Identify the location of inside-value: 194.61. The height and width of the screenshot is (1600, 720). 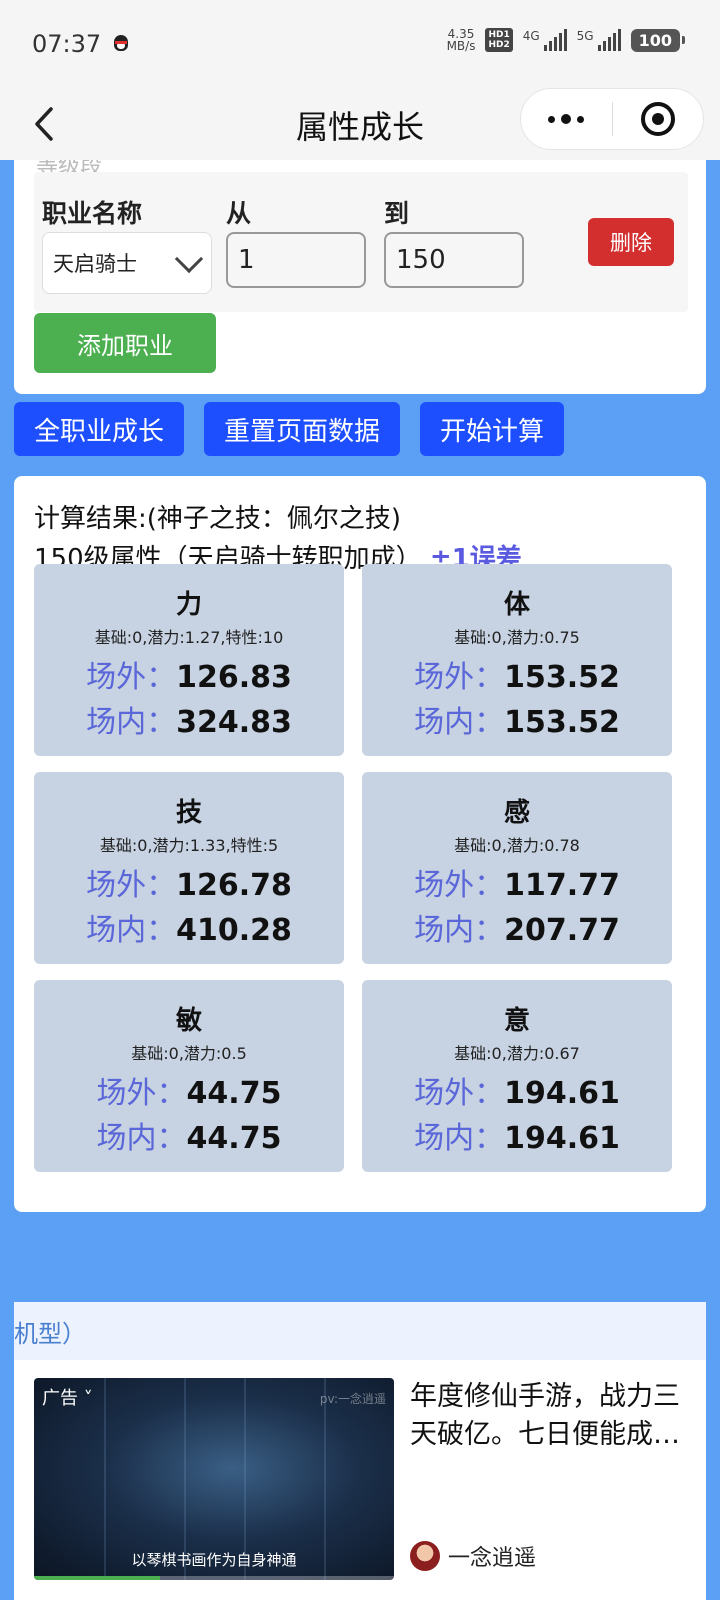
(562, 1138).